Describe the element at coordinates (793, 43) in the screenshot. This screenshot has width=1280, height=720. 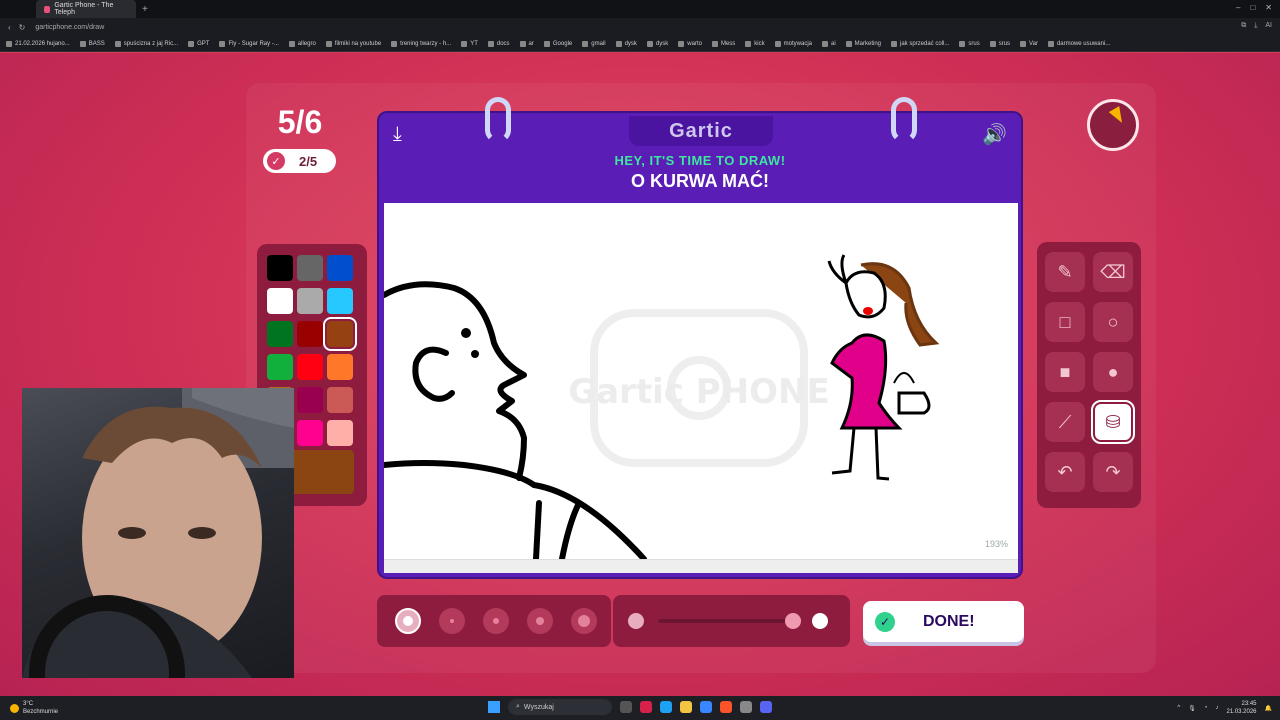
I see `bookmark-item: motywacja` at that location.